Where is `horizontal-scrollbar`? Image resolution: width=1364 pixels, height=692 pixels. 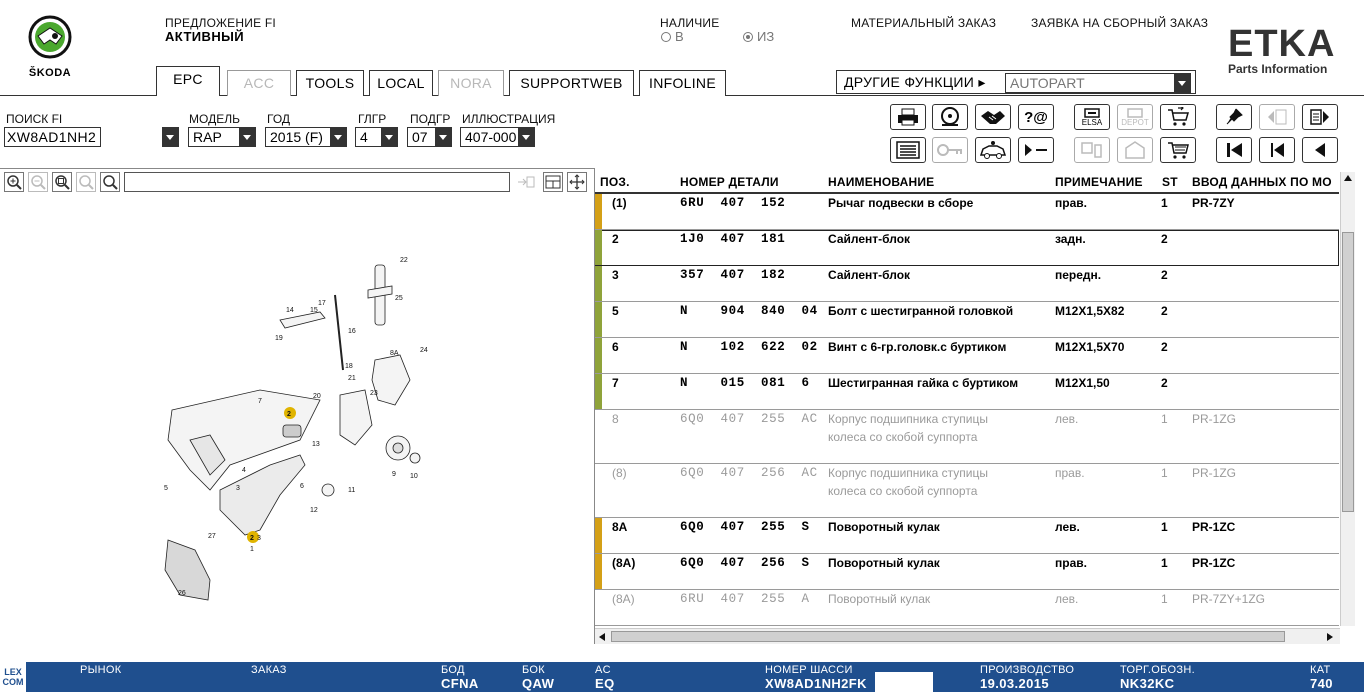
horizontal-scrollbar is located at coordinates (967, 636).